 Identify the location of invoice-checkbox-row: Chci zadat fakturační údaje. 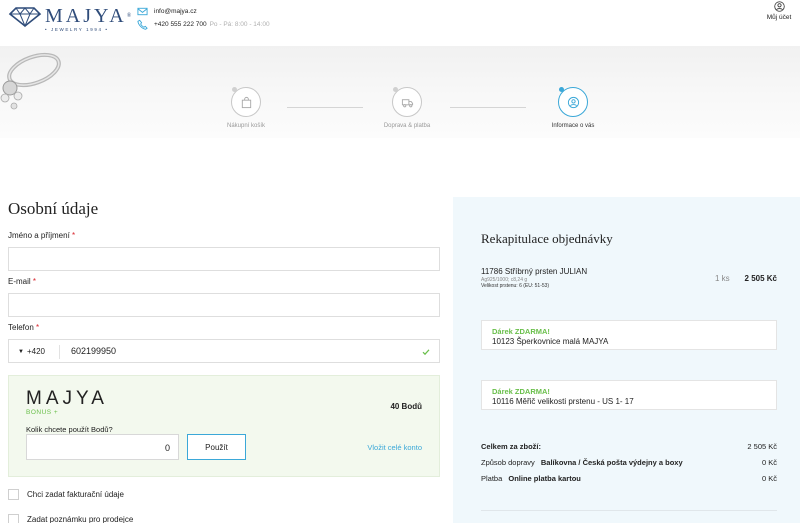
(66, 494).